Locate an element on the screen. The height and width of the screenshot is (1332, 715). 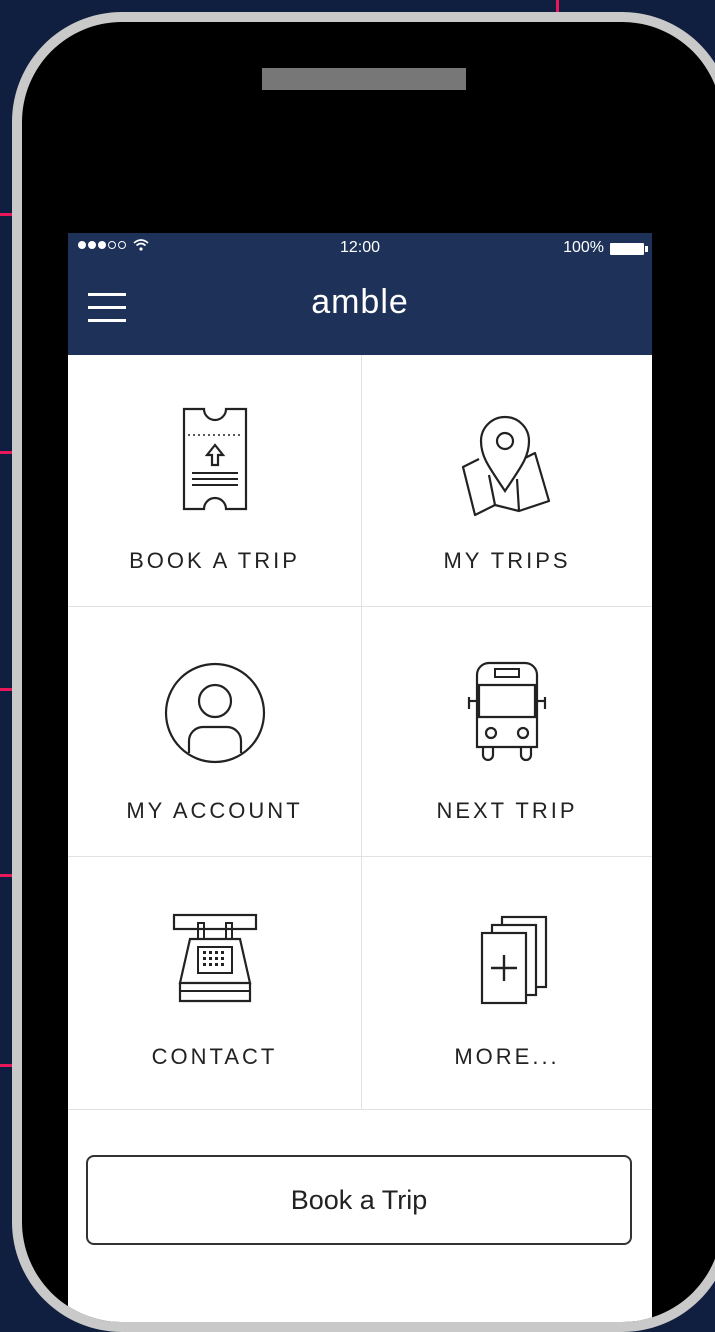
contact-tile: CONTACT is located at coordinates (215, 983).